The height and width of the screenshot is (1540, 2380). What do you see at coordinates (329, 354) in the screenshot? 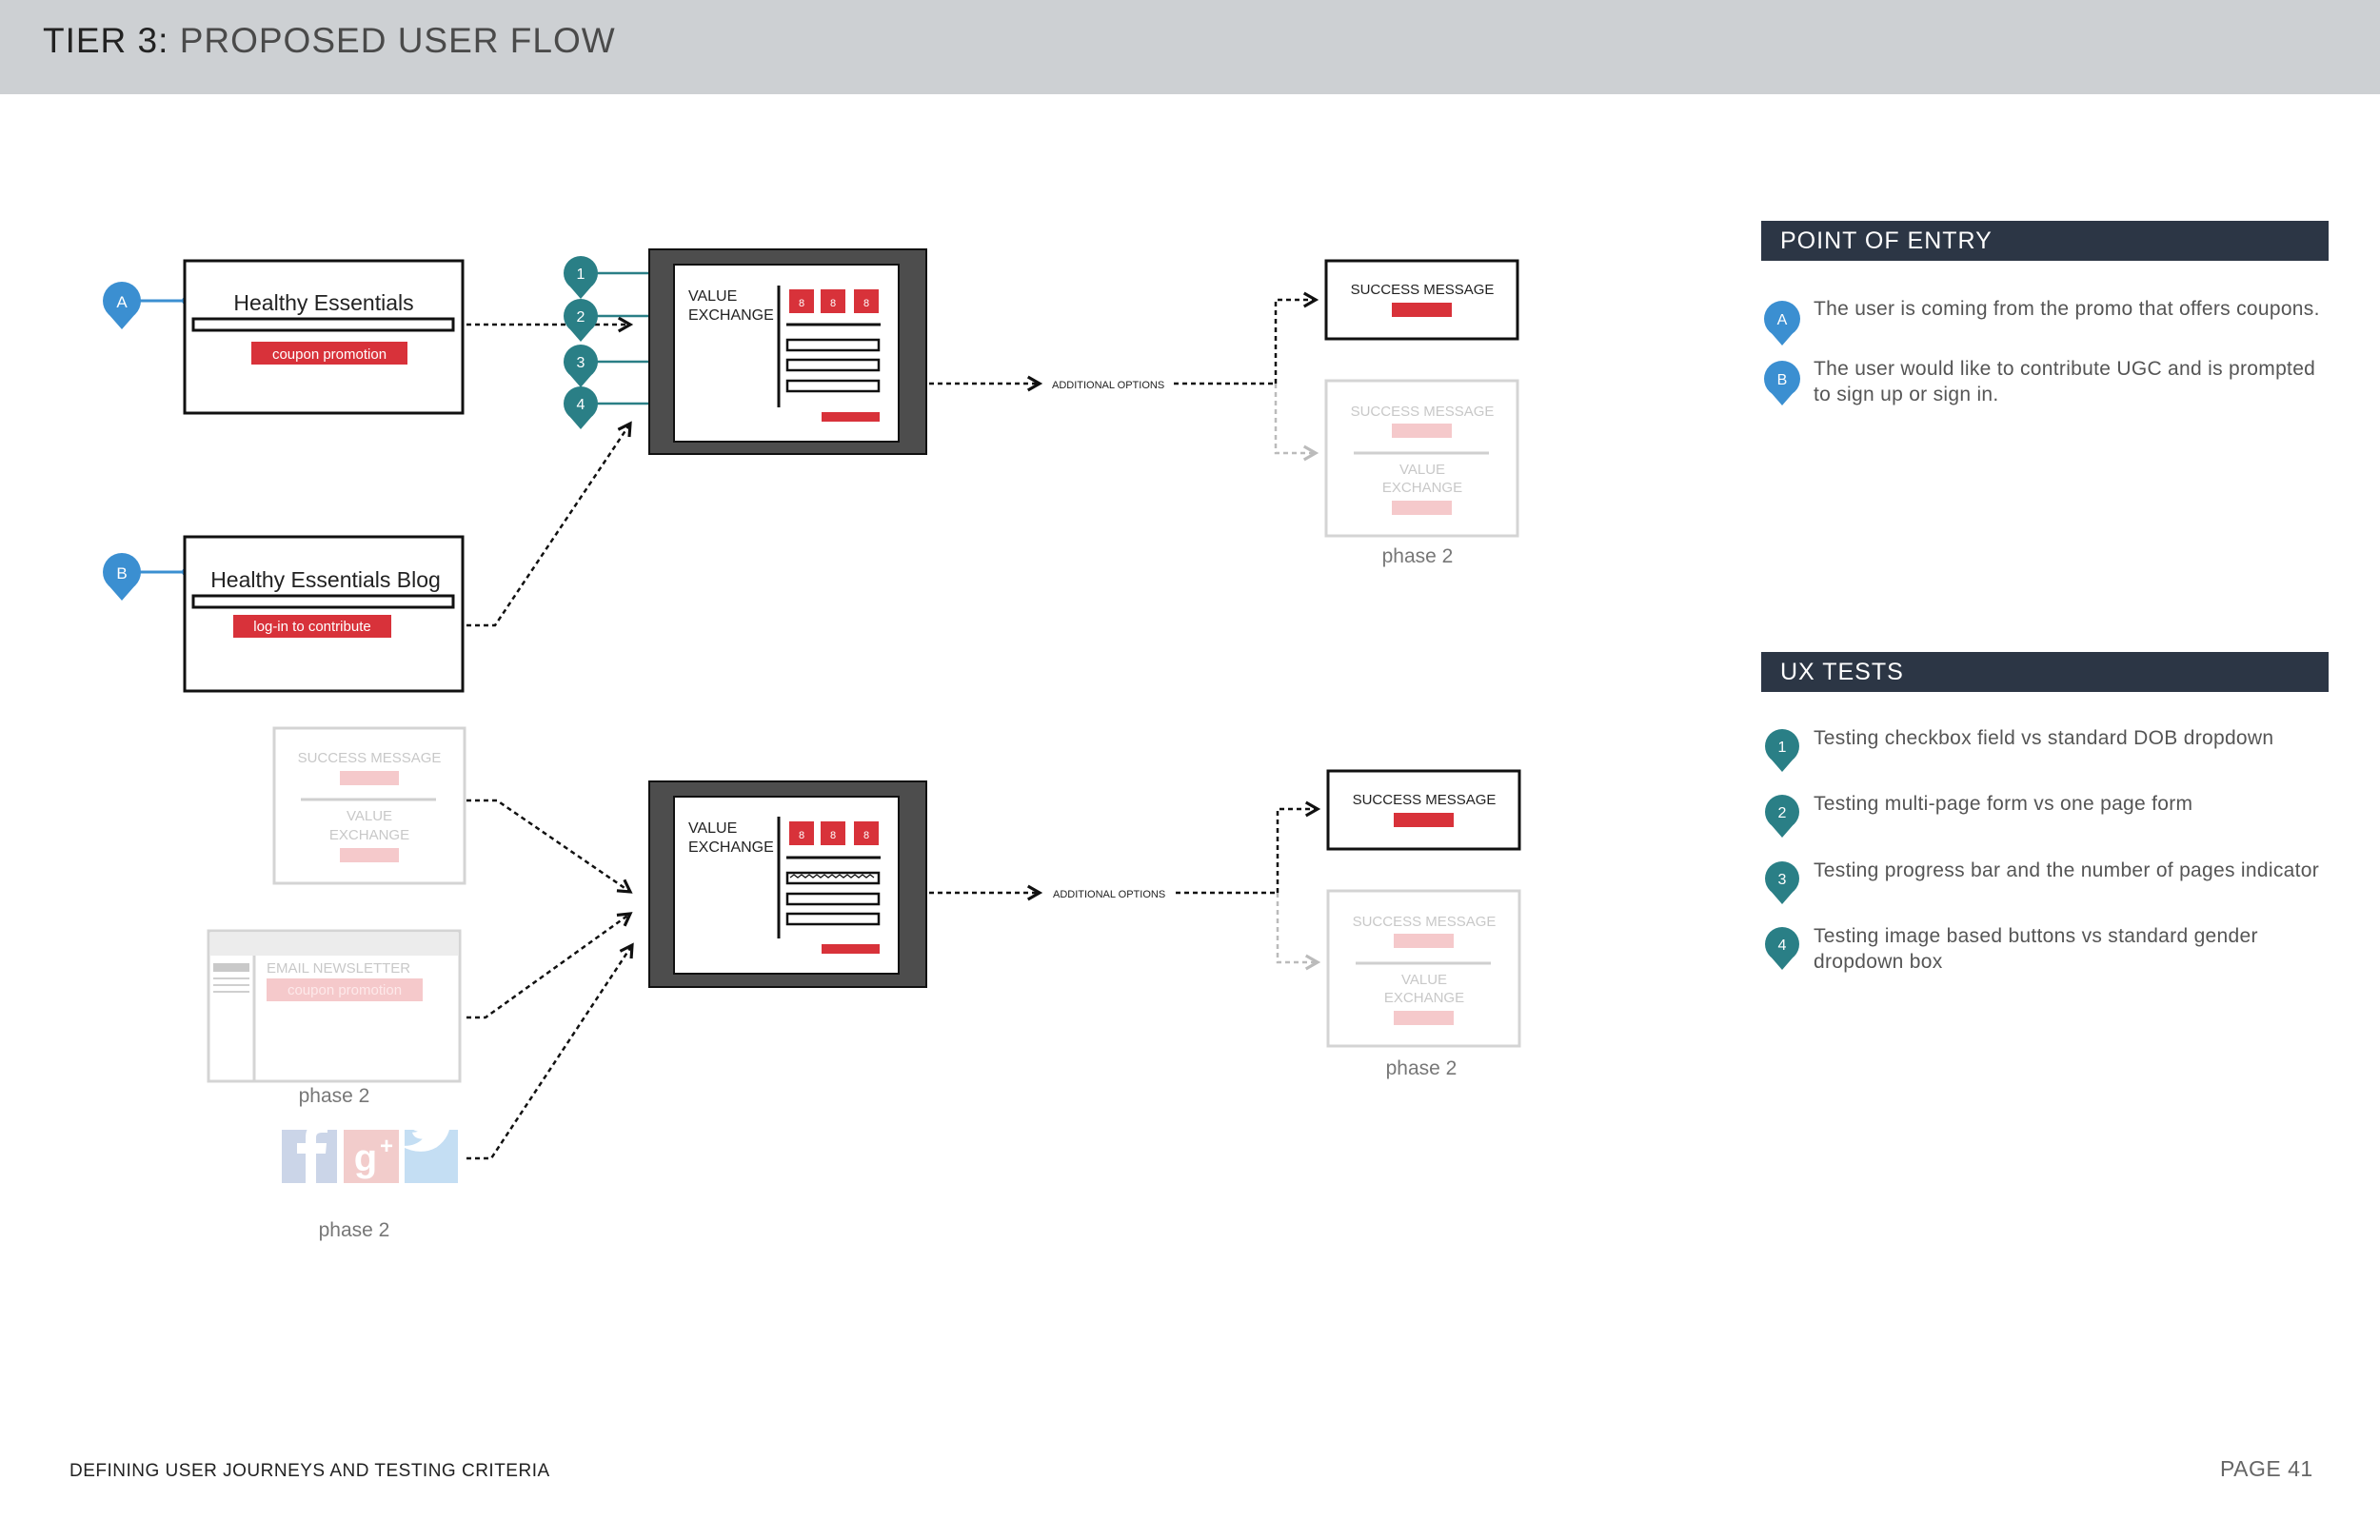
I see `coupon-promotion-label: coupon promotion` at bounding box center [329, 354].